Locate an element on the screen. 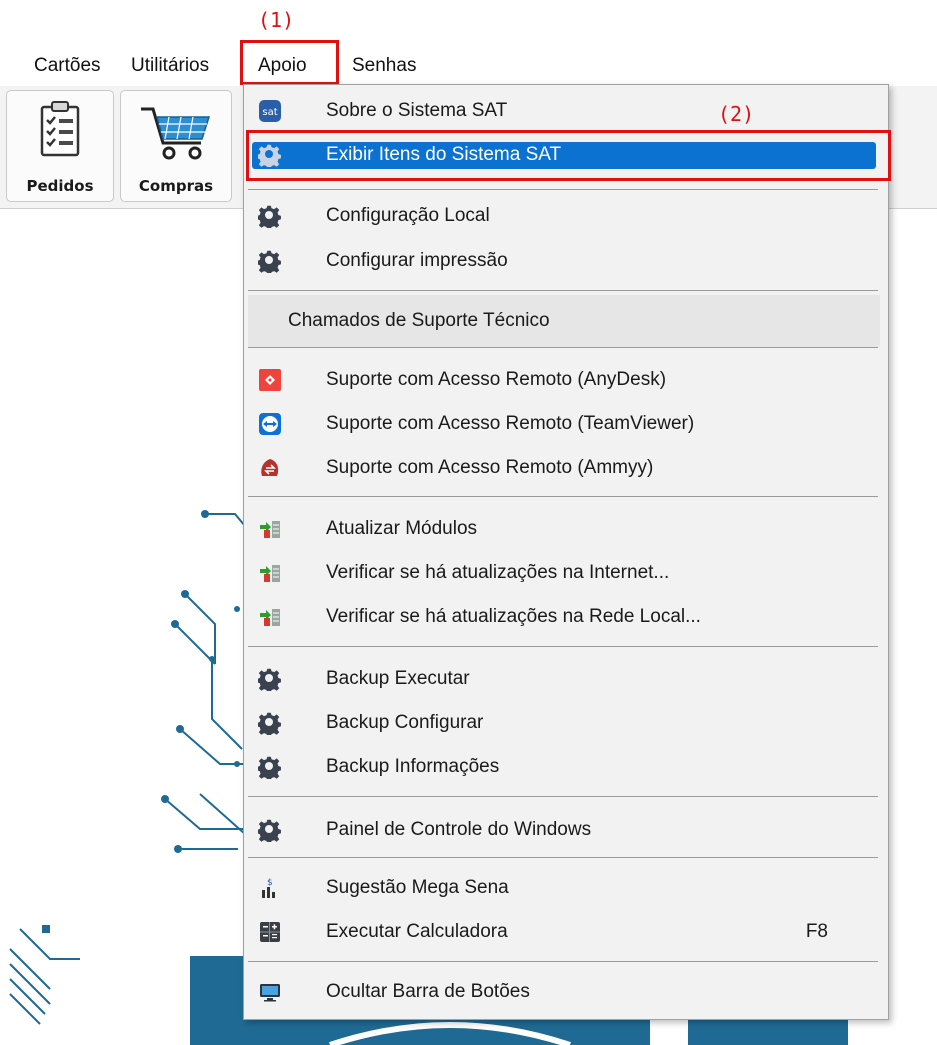  menu-senhas: Senhas is located at coordinates (384, 66).